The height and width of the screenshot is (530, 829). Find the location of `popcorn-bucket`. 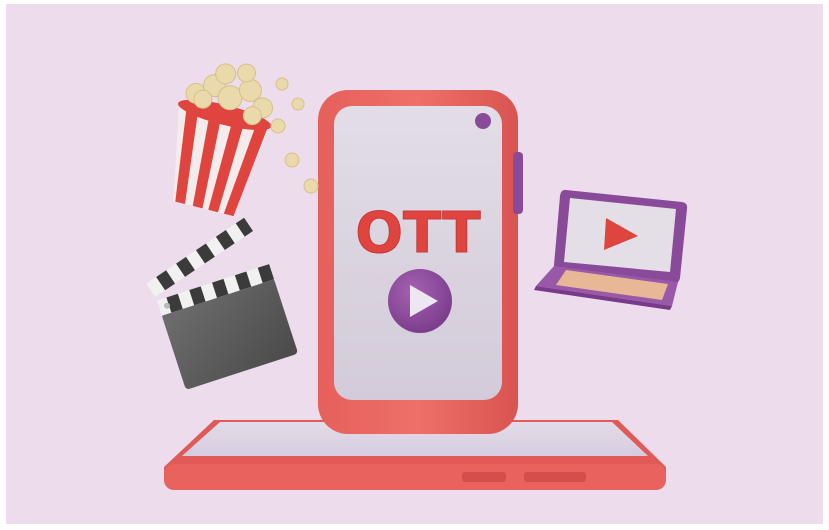

popcorn-bucket is located at coordinates (223, 140).